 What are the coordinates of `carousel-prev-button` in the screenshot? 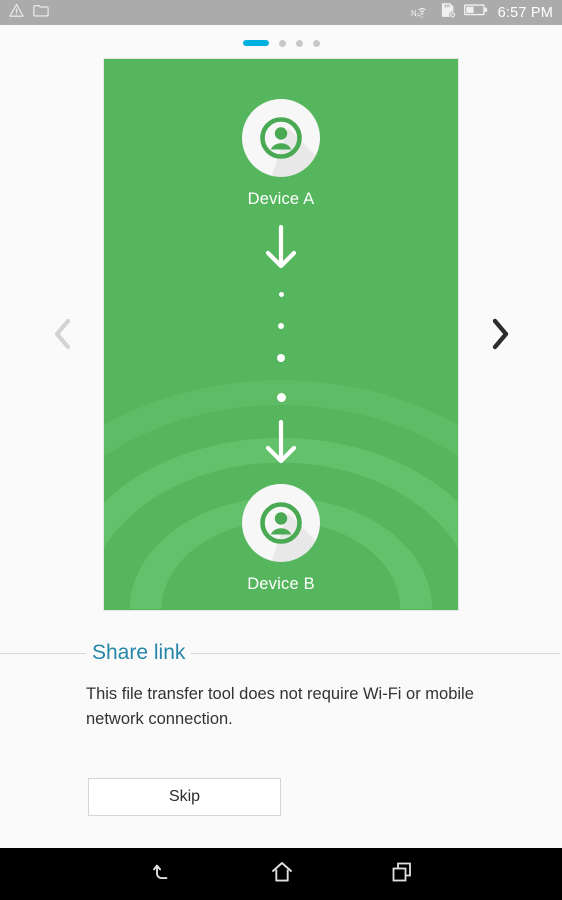 It's located at (62, 336).